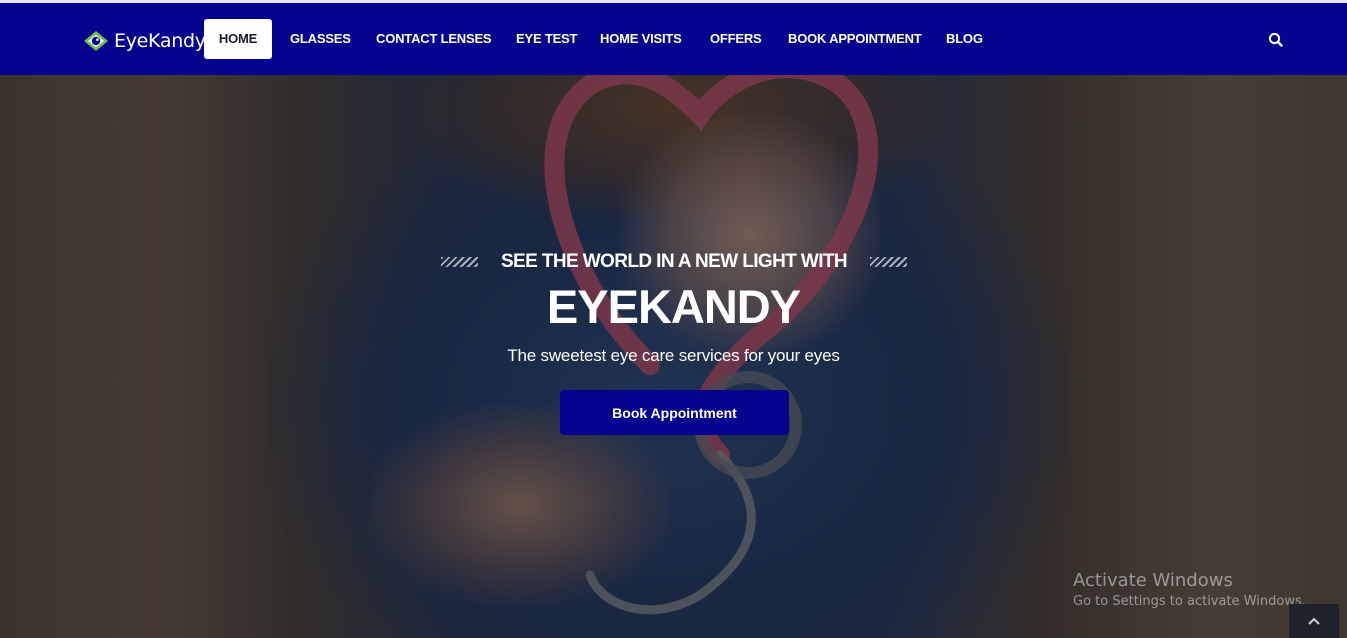  Describe the element at coordinates (160, 41) in the screenshot. I see `brand-name: EyeKandy` at that location.